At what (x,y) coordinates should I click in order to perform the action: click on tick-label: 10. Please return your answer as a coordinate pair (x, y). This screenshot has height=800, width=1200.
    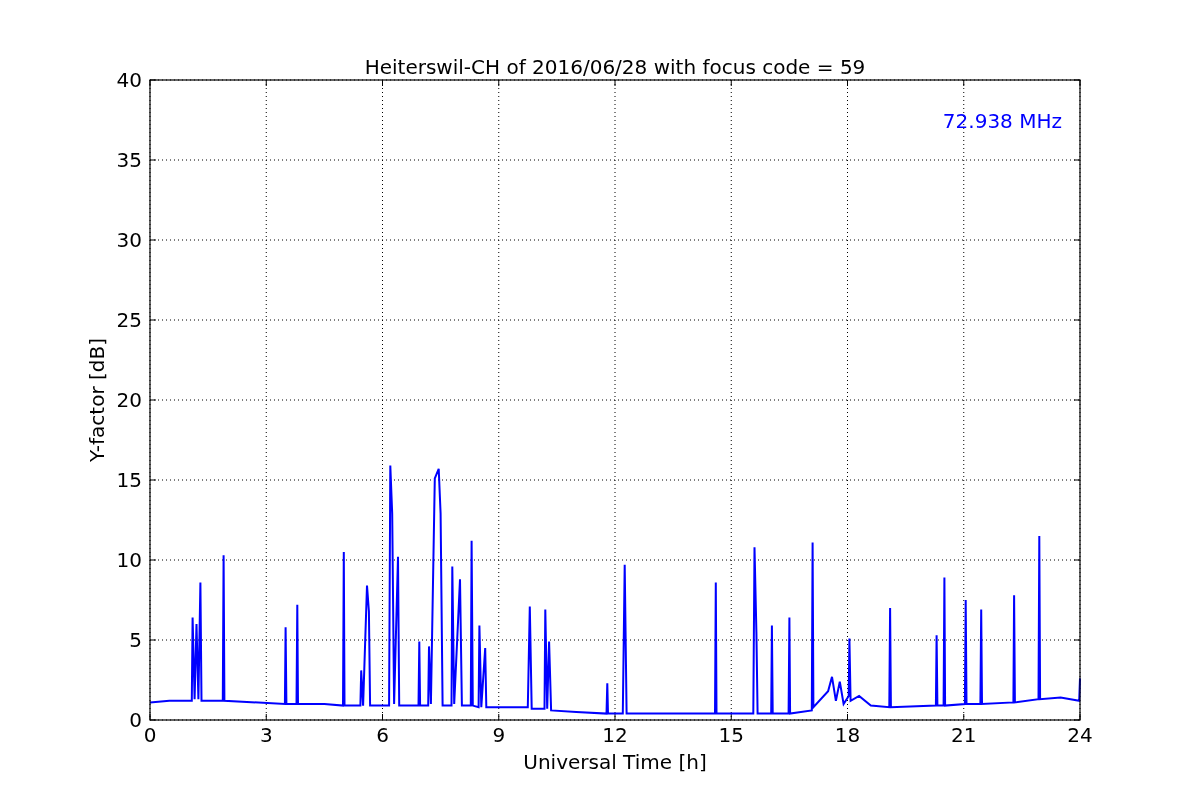
    Looking at the image, I should click on (129, 560).